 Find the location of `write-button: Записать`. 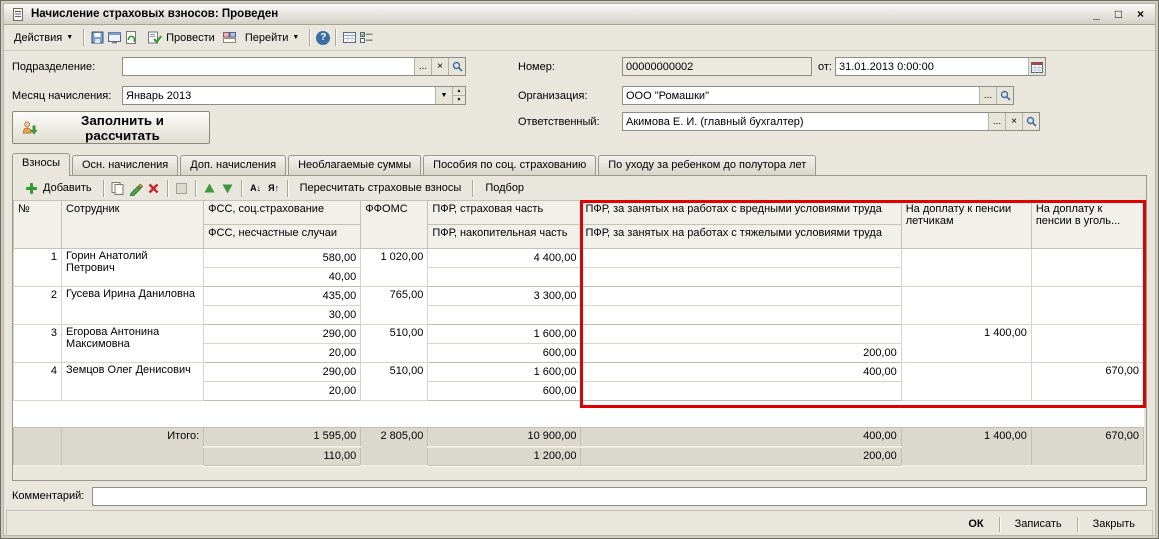

write-button: Записать is located at coordinates (1038, 524).